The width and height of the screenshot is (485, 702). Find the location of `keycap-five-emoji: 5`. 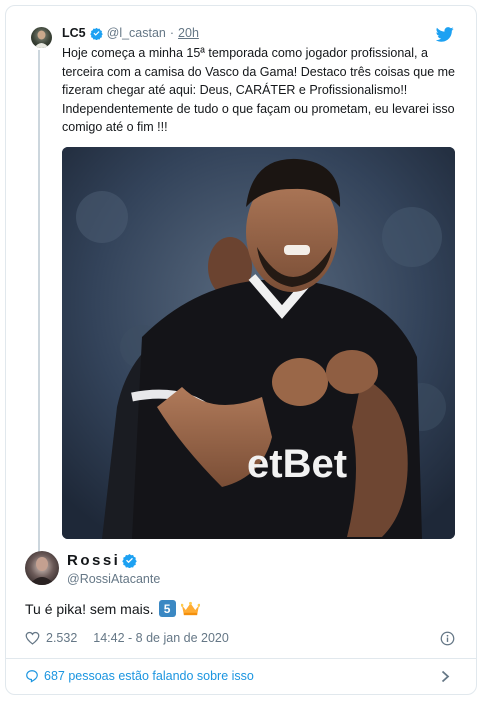

keycap-five-emoji: 5 is located at coordinates (167, 608).